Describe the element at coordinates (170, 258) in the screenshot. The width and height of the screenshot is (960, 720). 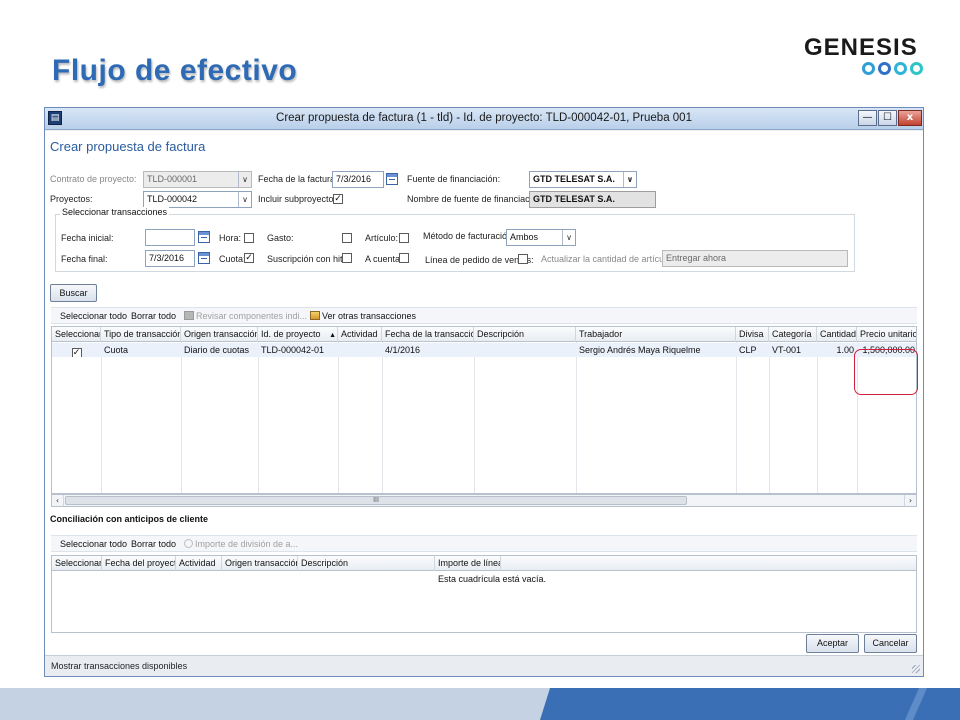
I see `fecha-final-input: 7/3/2016` at that location.